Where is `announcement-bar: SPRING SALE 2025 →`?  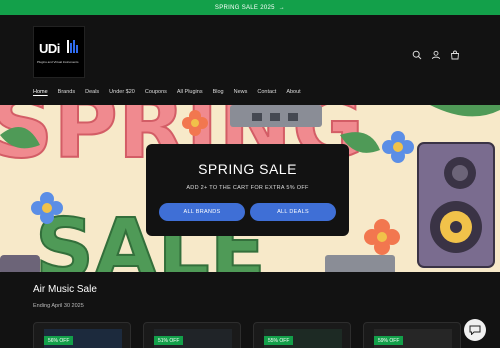 announcement-bar: SPRING SALE 2025 → is located at coordinates (250, 7).